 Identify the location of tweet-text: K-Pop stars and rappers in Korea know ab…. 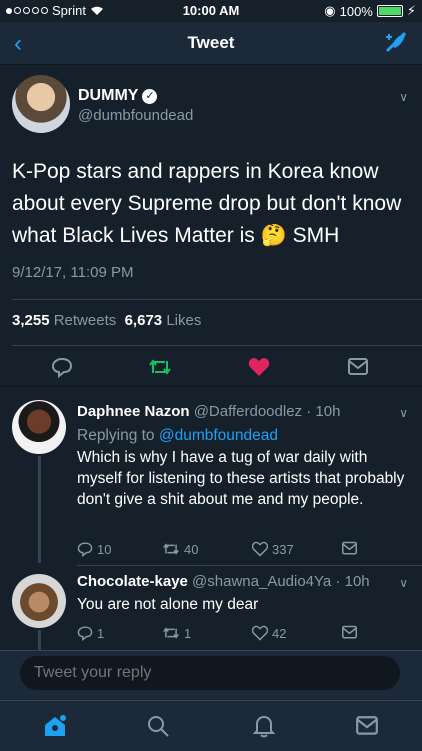
(207, 203).